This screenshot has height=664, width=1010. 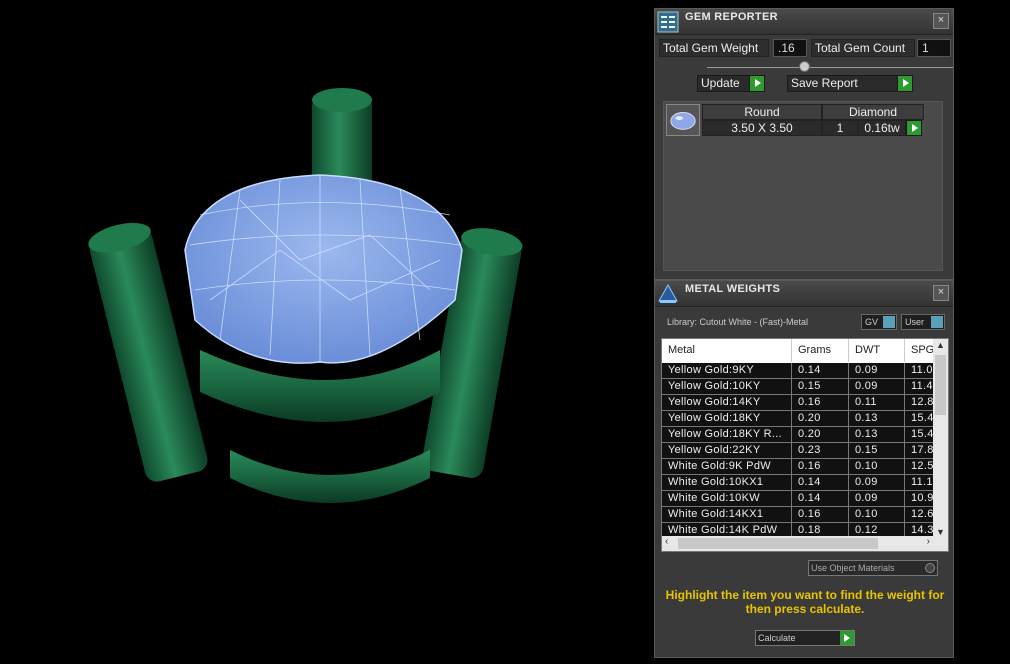 What do you see at coordinates (820, 450) in the screenshot?
I see `grams-value: 0.23` at bounding box center [820, 450].